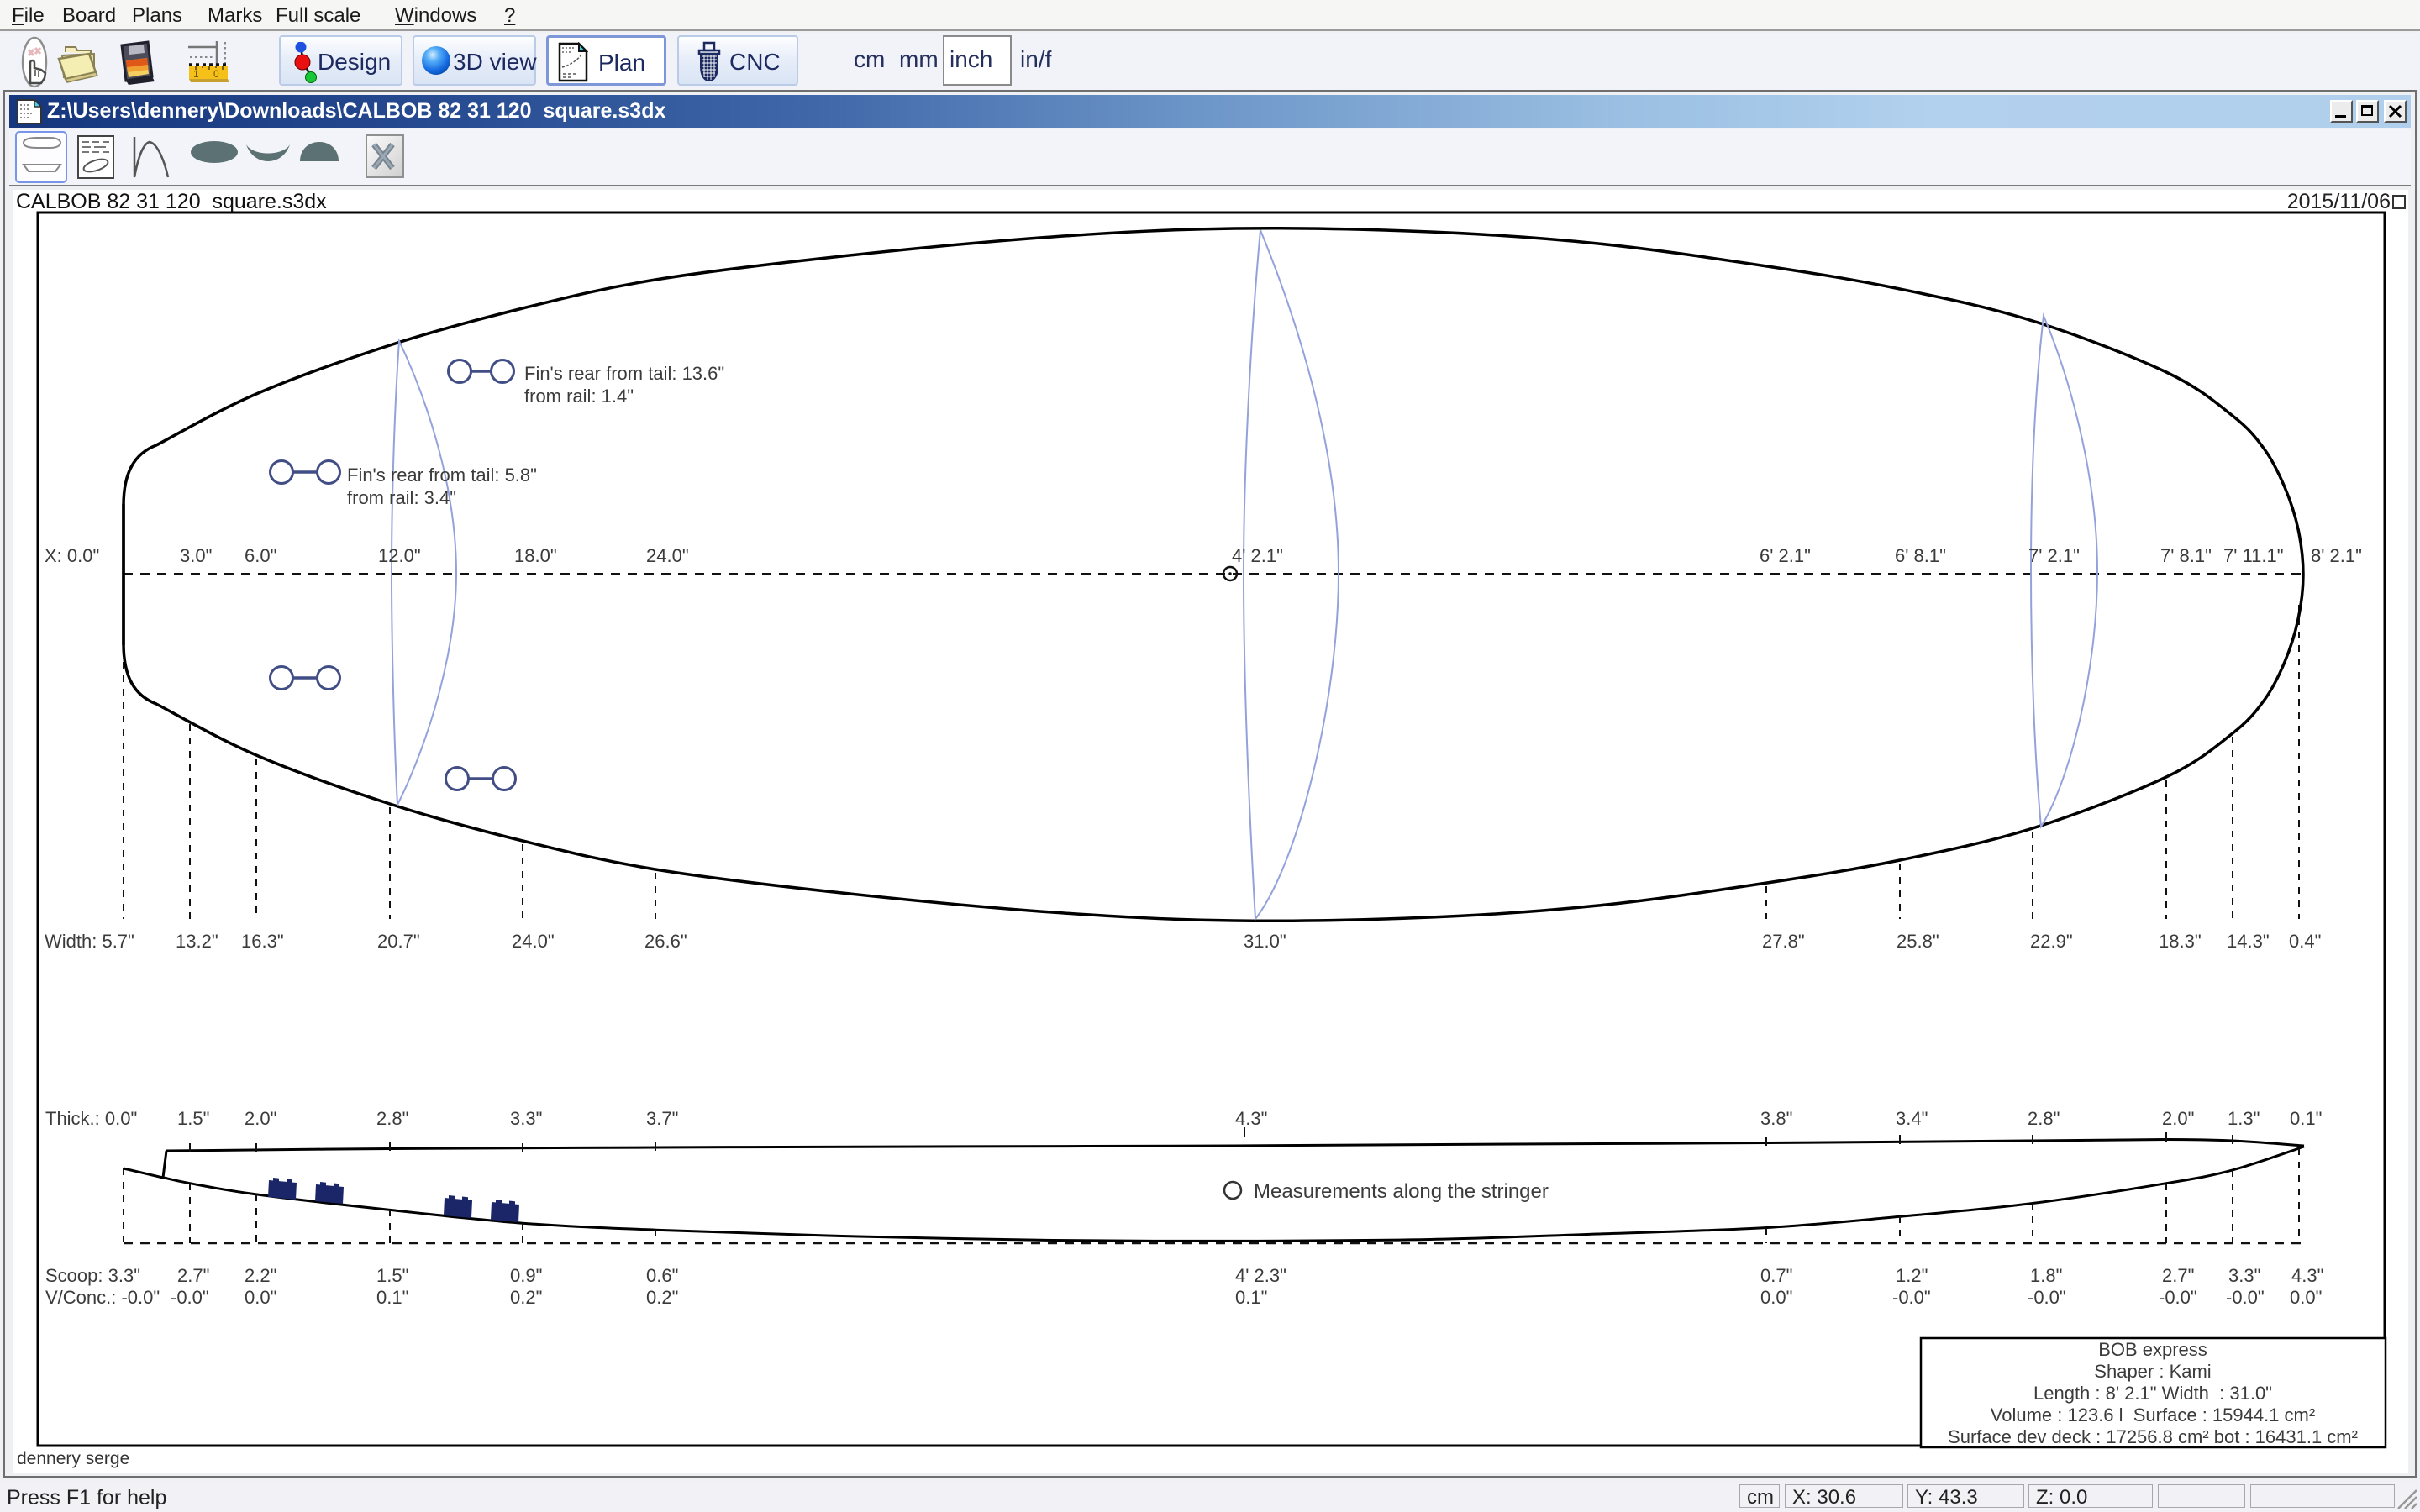 This screenshot has width=2420, height=1512. I want to click on svg-text: Fin's rear from tail: 5.8", so click(442, 475).